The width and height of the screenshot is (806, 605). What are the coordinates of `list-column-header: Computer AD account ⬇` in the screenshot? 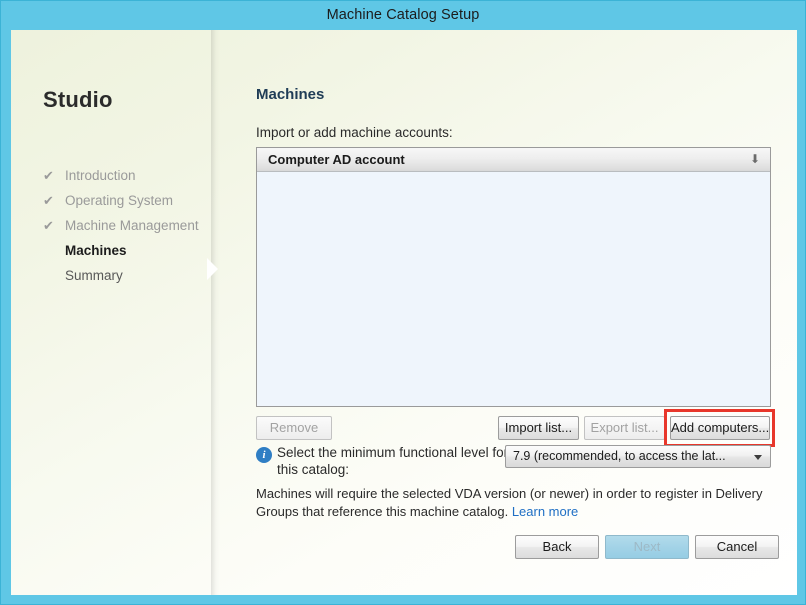 It's located at (513, 160).